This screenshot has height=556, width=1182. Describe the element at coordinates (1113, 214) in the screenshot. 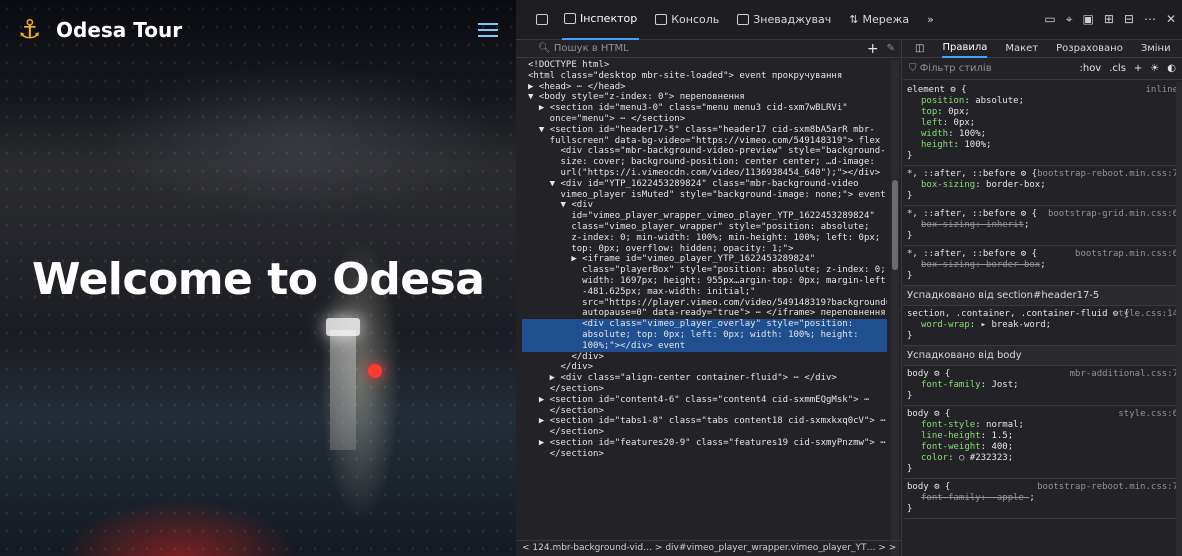

I see `rule-source-link: bootstrap-grid.min.css:6` at that location.